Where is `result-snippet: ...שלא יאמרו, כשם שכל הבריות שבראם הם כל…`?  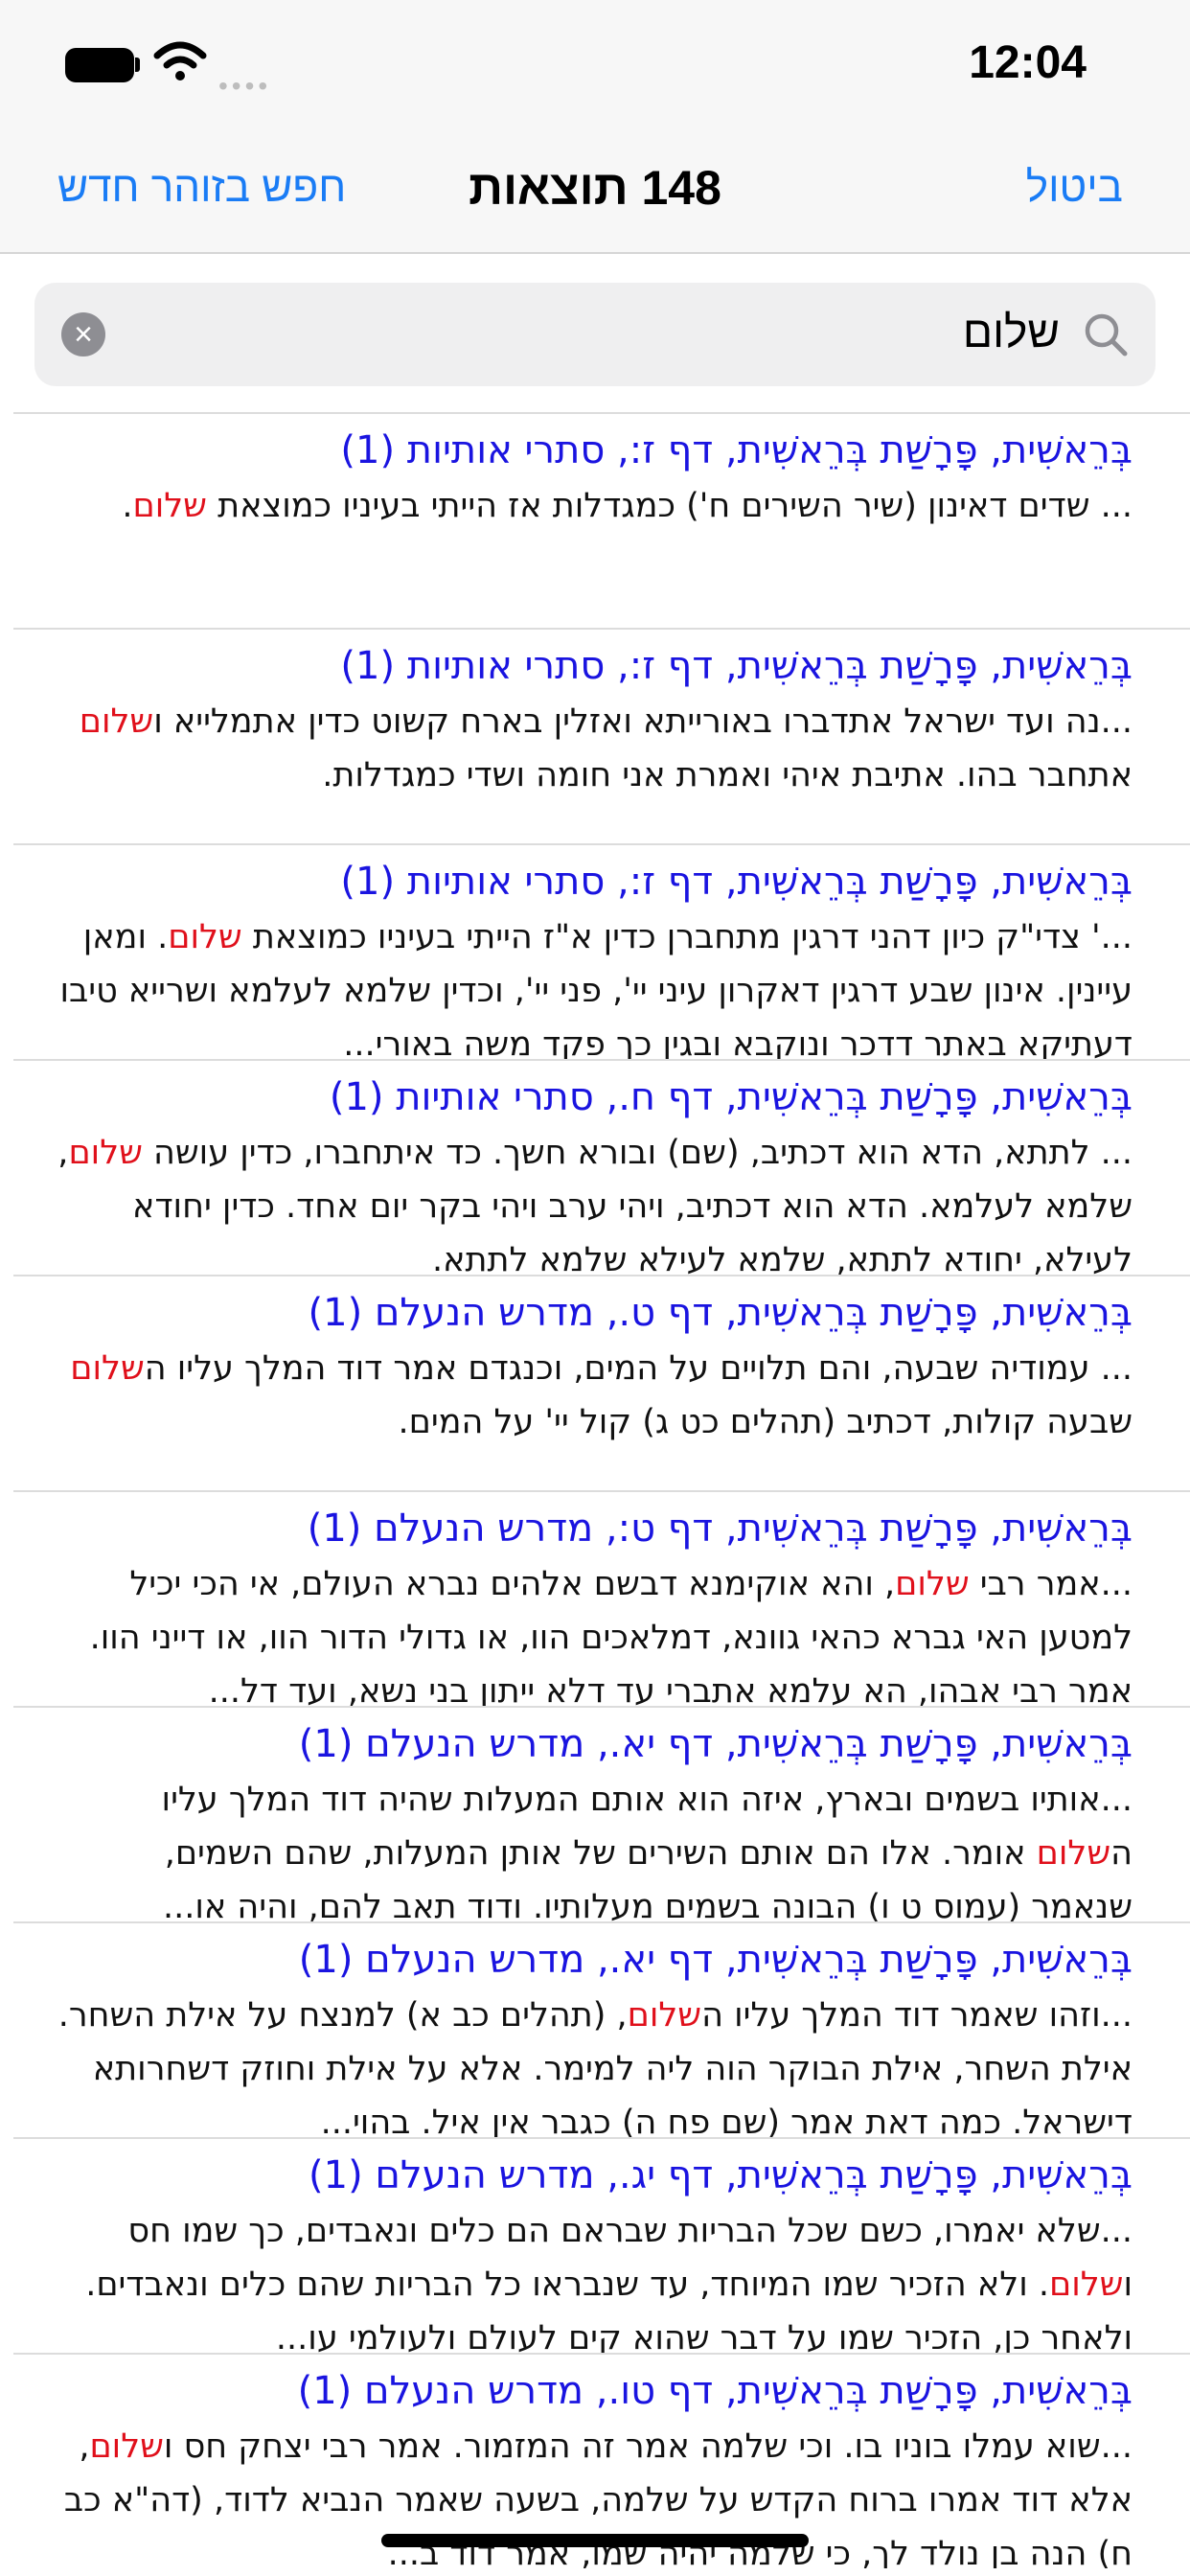 result-snippet: ...שלא יאמרו, כשם שכל הבריות שבראם הם כל… is located at coordinates (609, 2282).